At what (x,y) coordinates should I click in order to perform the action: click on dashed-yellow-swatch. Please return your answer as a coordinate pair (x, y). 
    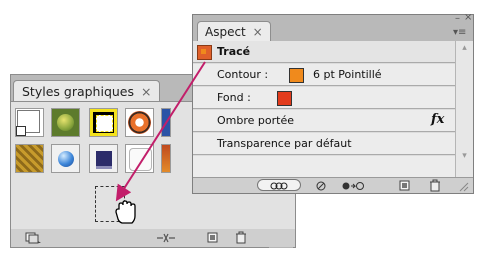
    Looking at the image, I should click on (103, 122).